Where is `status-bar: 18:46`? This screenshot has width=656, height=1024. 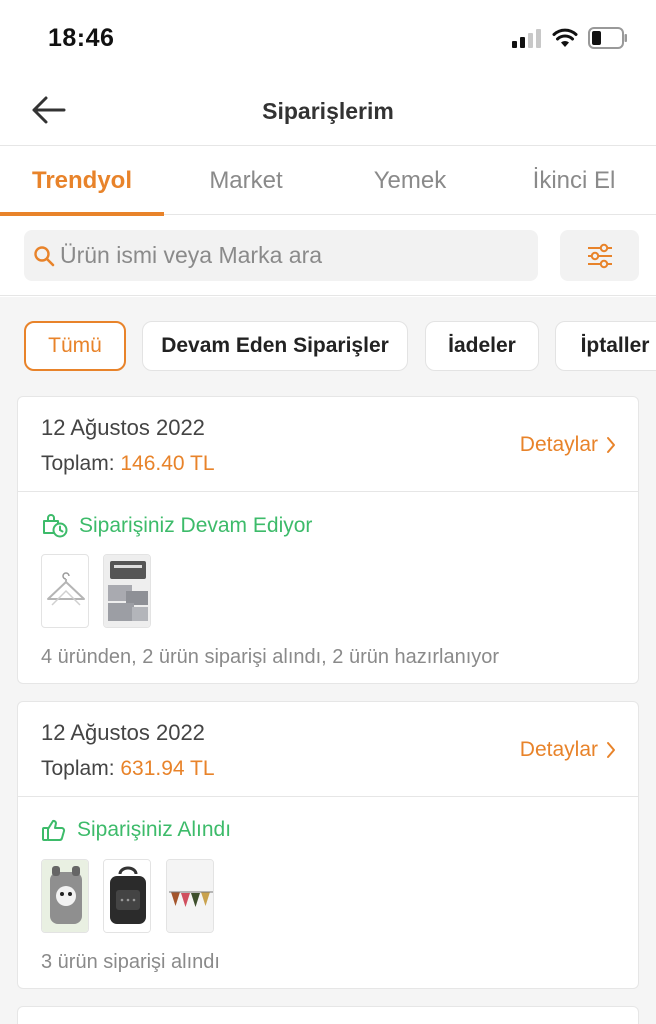
status-bar: 18:46 is located at coordinates (328, 38).